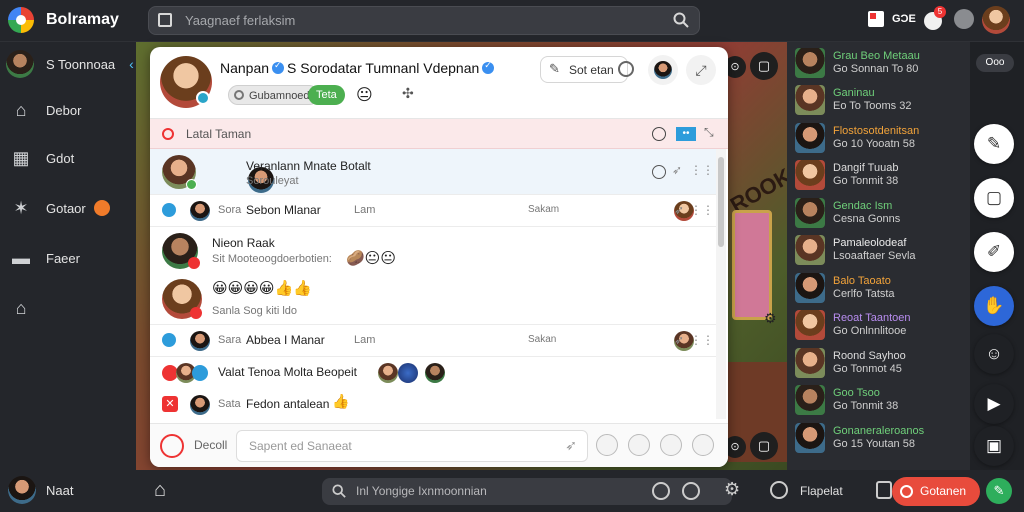  I want to click on compose-icon, so click(172, 446).